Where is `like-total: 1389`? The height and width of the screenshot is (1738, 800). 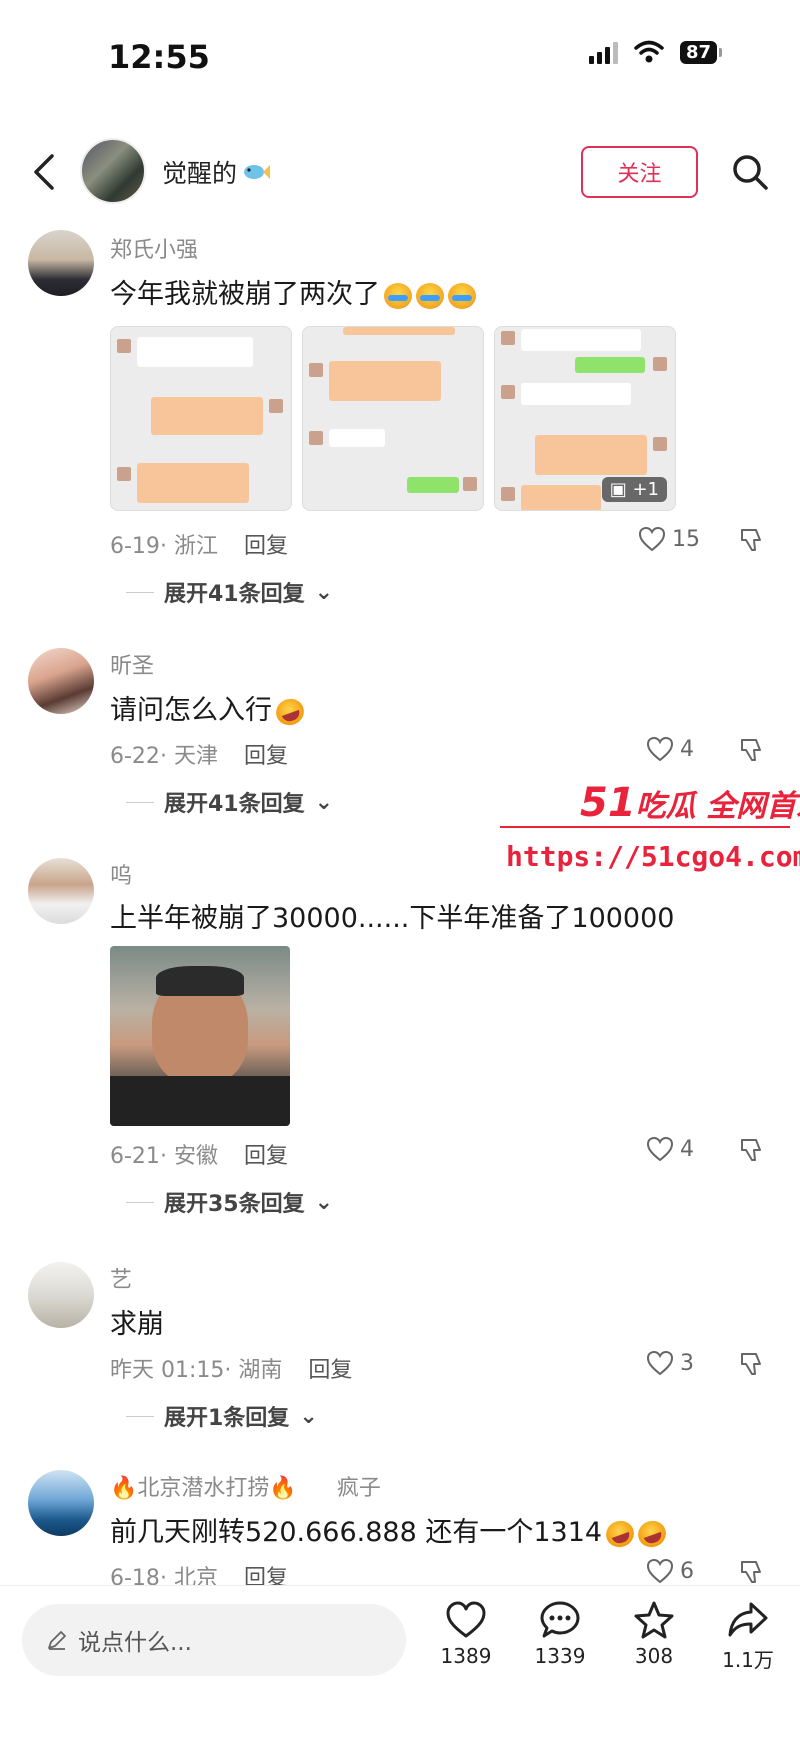
like-total: 1389 is located at coordinates (466, 1656).